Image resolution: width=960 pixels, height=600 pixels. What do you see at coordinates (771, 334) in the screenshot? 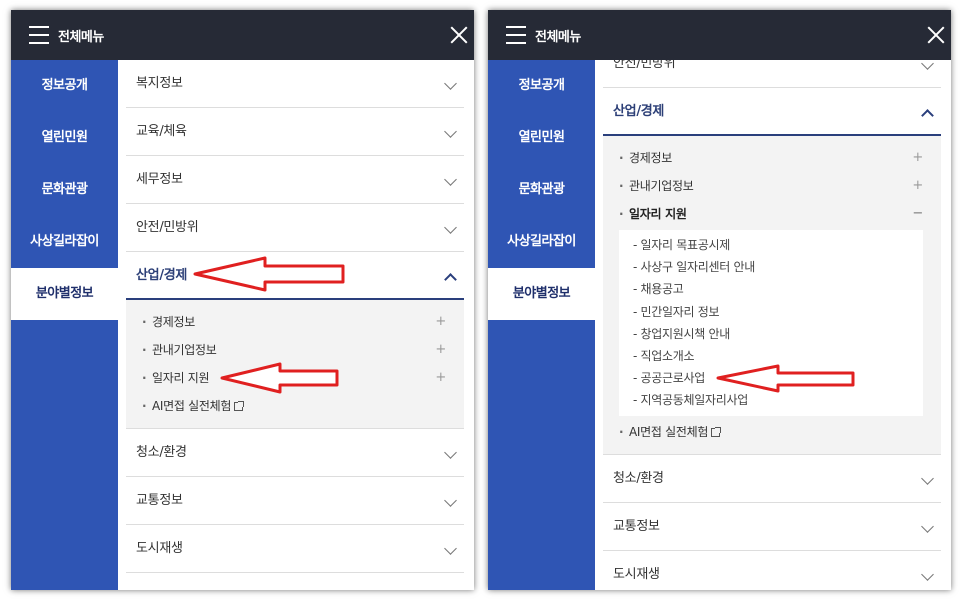
I see `list-item: - 창업지원시책 안내` at bounding box center [771, 334].